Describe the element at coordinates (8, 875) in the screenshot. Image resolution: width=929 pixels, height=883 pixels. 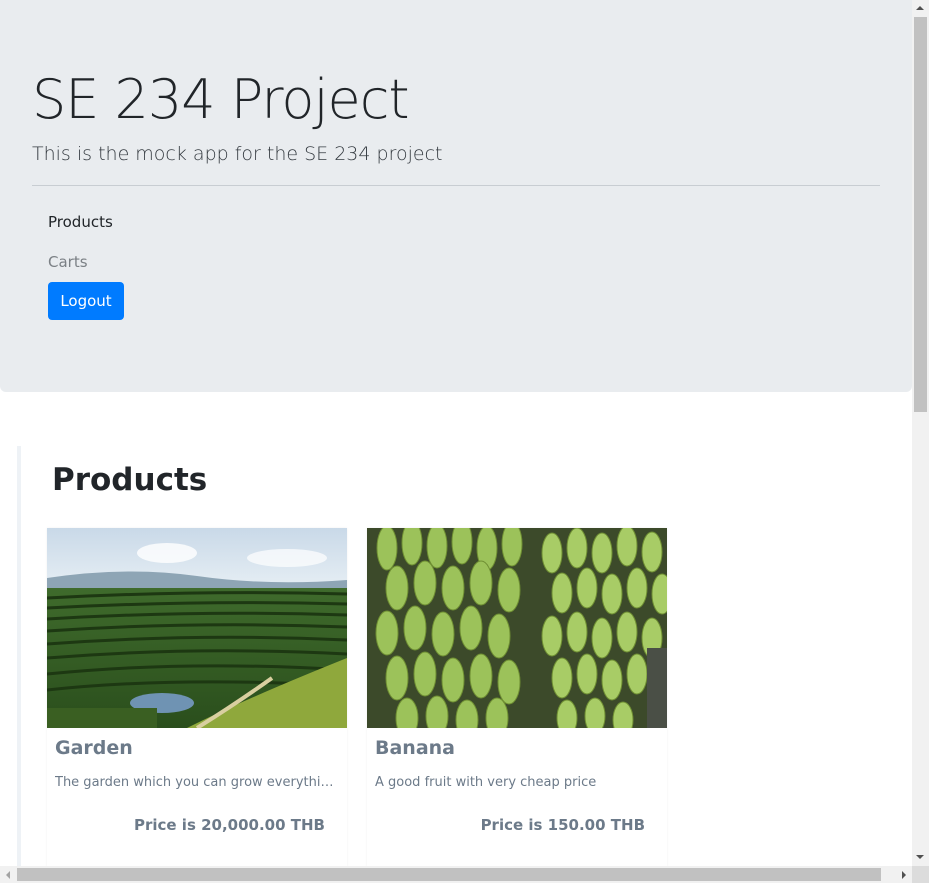
I see `scroll-left-arrow-icon` at that location.